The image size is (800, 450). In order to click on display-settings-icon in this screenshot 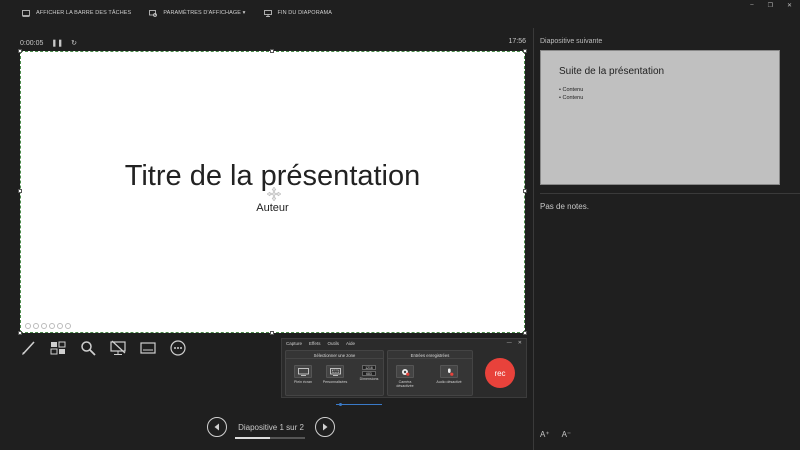, I will do `click(153, 13)`.